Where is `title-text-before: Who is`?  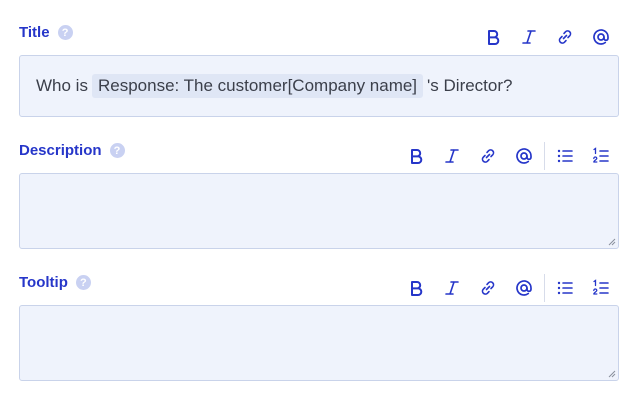 title-text-before: Who is is located at coordinates (62, 85).